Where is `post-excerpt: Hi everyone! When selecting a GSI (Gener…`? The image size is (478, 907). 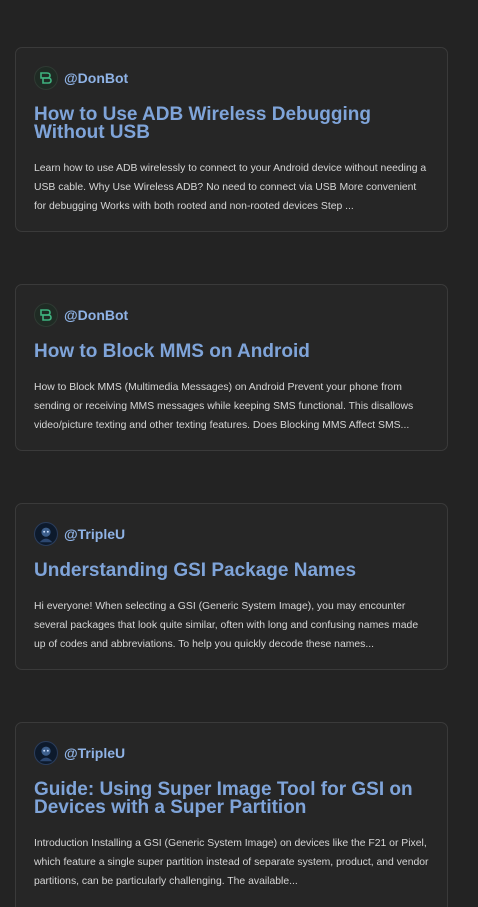
post-excerpt: Hi everyone! When selecting a GSI (Gener… is located at coordinates (226, 625).